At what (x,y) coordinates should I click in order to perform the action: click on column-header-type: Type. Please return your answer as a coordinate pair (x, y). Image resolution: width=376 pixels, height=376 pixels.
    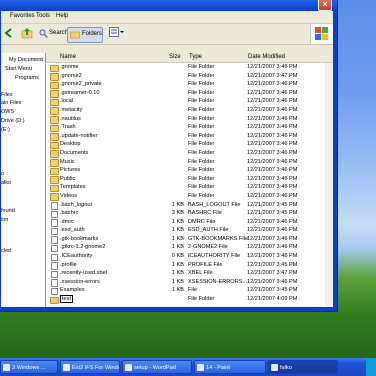
    Looking at the image, I should click on (195, 57).